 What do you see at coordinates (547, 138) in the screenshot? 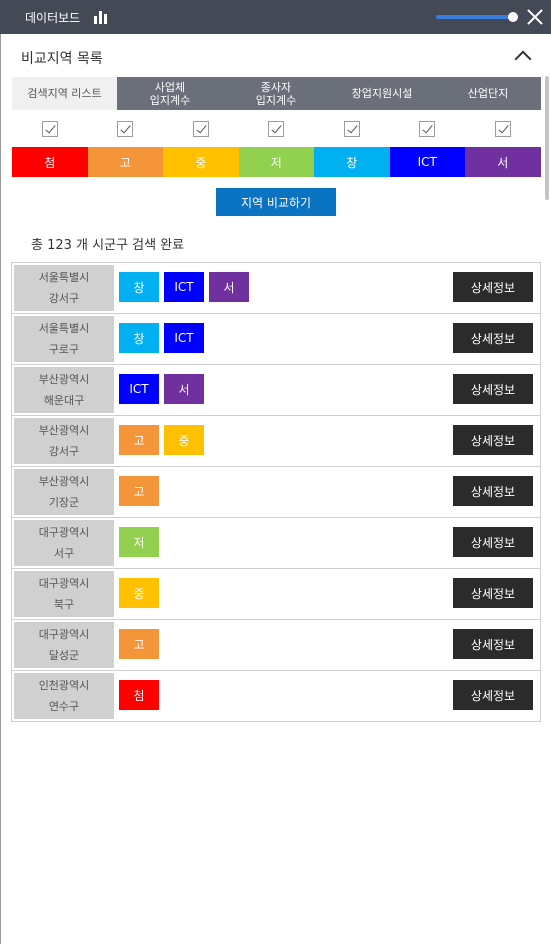
I see `scrollbar` at bounding box center [547, 138].